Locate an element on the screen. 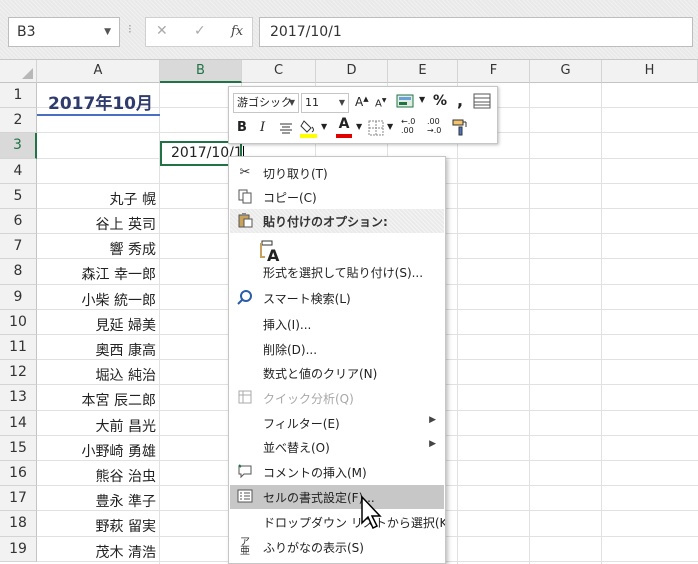 The width and height of the screenshot is (698, 564). cell-a18: 野萩 留実 is located at coordinates (97, 526).